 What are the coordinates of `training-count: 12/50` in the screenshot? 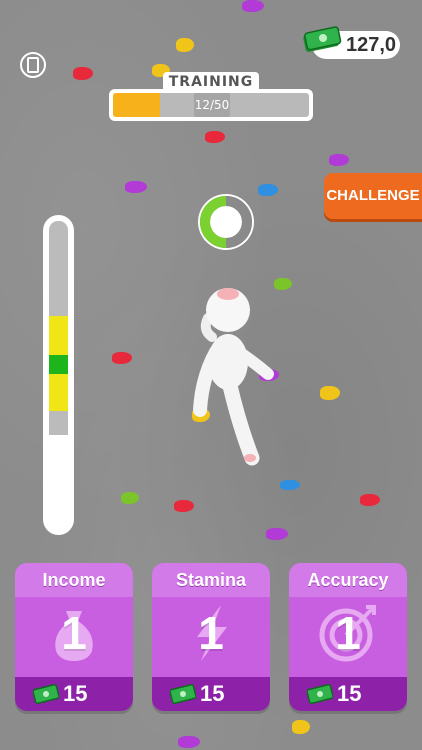 It's located at (212, 105).